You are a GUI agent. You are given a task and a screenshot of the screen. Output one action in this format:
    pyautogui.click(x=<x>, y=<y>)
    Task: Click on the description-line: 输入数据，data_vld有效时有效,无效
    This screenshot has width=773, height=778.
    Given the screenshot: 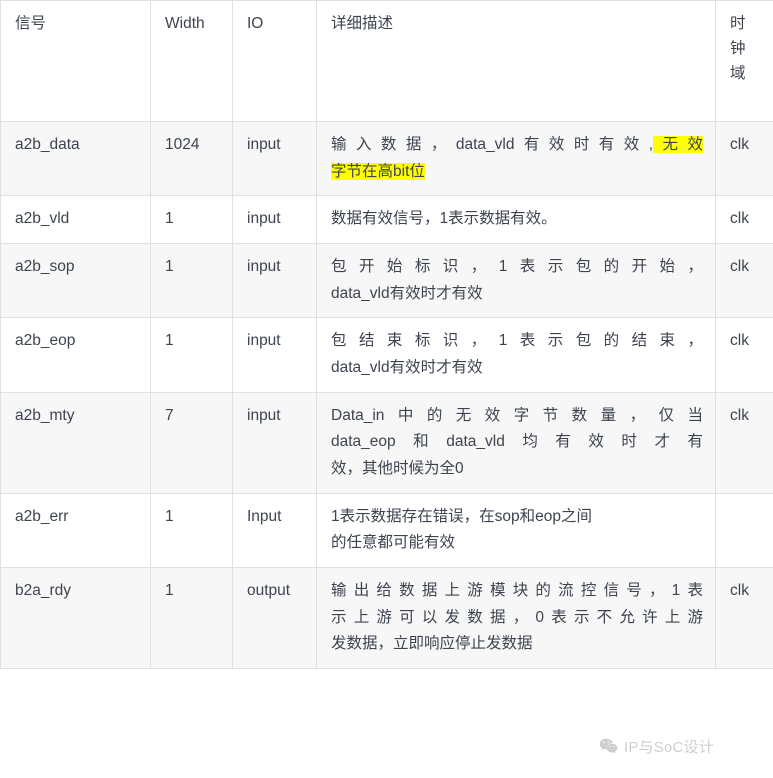 What is the action you would take?
    pyautogui.click(x=517, y=145)
    